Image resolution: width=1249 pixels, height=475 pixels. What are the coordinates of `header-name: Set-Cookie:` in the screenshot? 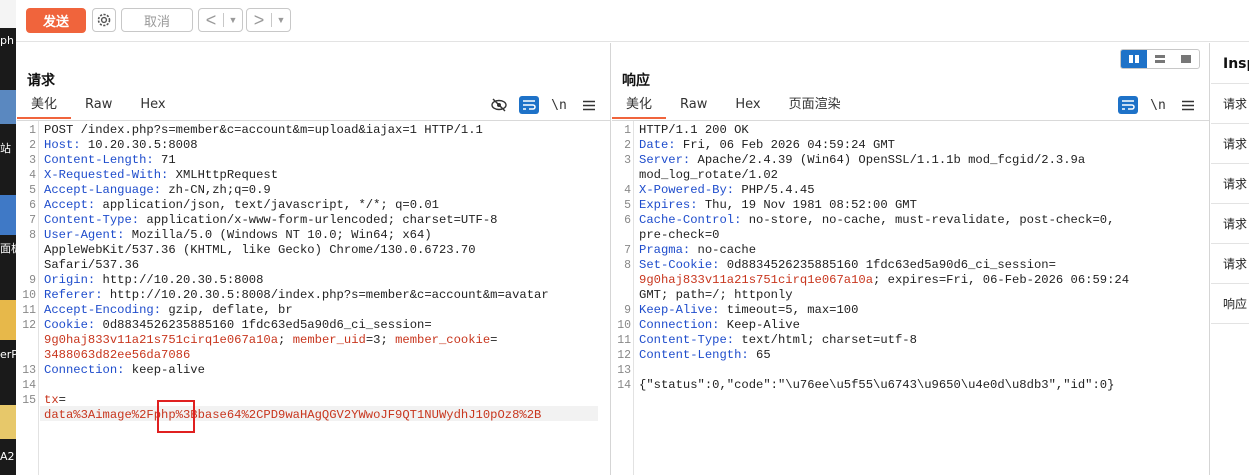 It's located at (679, 265).